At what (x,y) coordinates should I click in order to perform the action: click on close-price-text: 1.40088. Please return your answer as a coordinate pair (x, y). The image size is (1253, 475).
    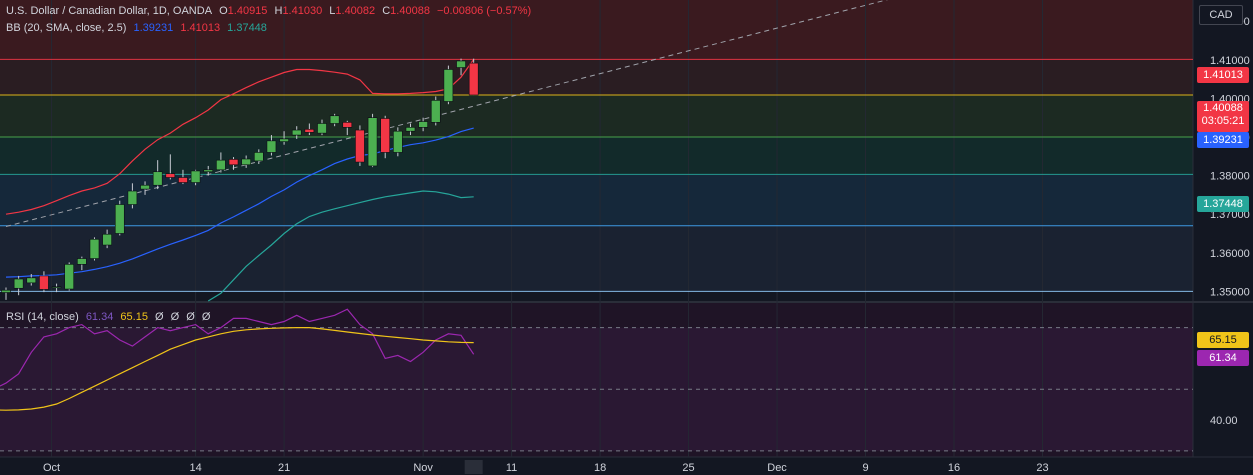
    Looking at the image, I should click on (1223, 108).